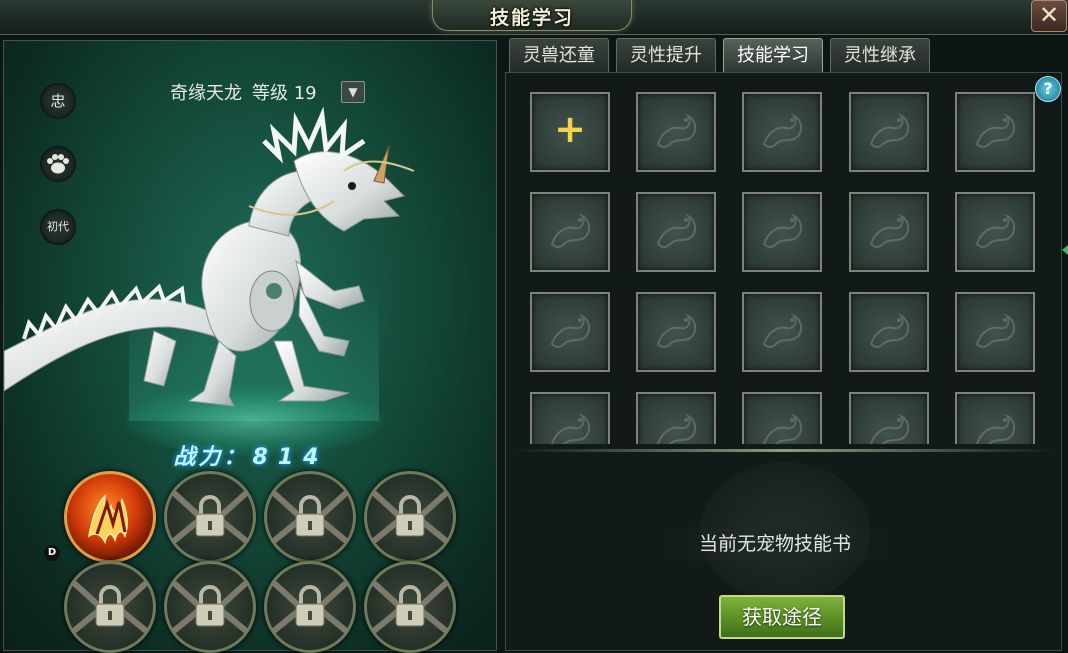 Image resolution: width=1068 pixels, height=653 pixels. What do you see at coordinates (570, 129) in the screenshot?
I see `plus-icon: +` at bounding box center [570, 129].